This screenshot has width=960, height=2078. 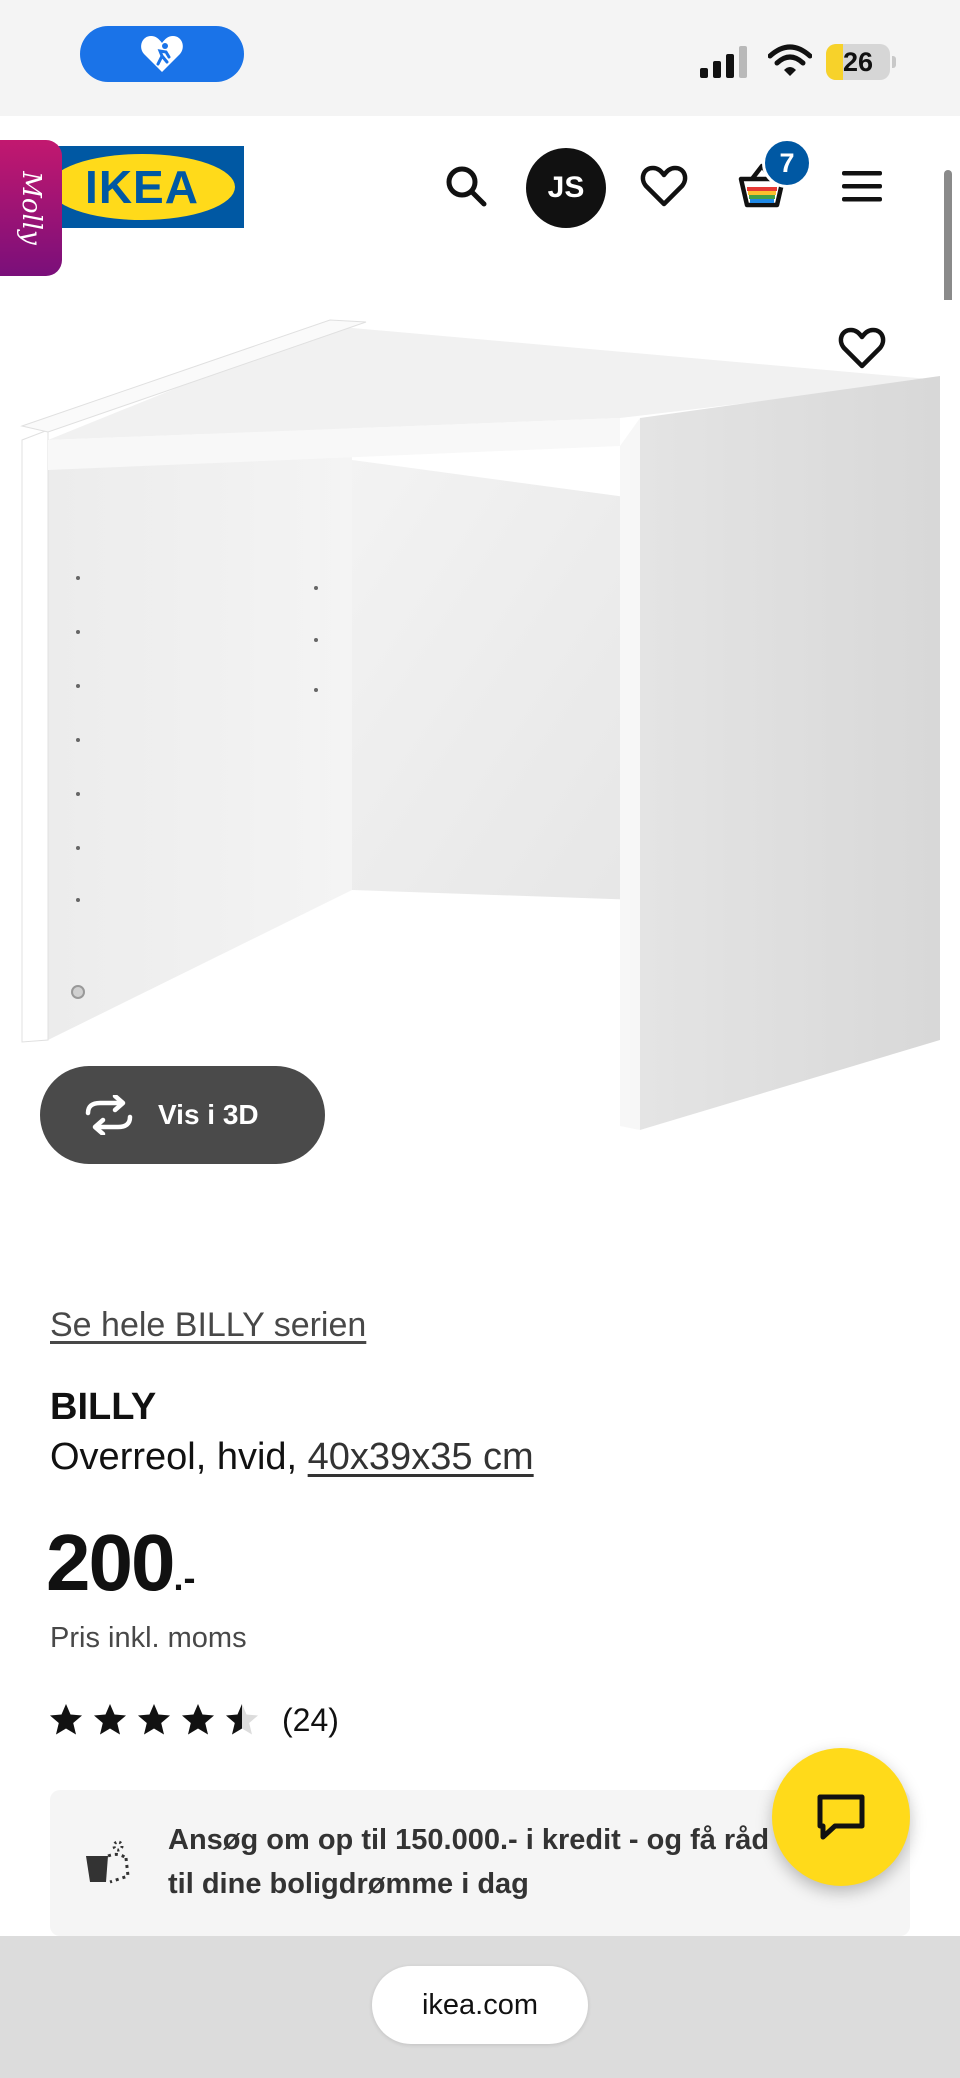 What do you see at coordinates (790, 60) in the screenshot?
I see `wifi-icon` at bounding box center [790, 60].